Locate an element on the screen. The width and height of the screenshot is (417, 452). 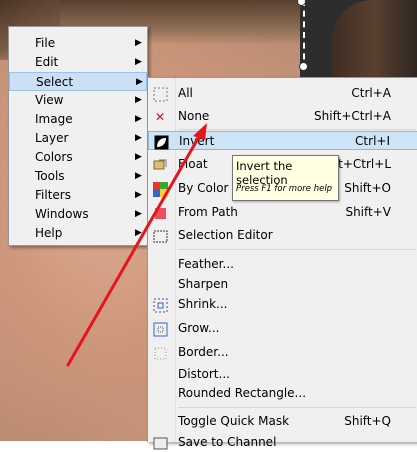
grow-icon is located at coordinates (160, 329).